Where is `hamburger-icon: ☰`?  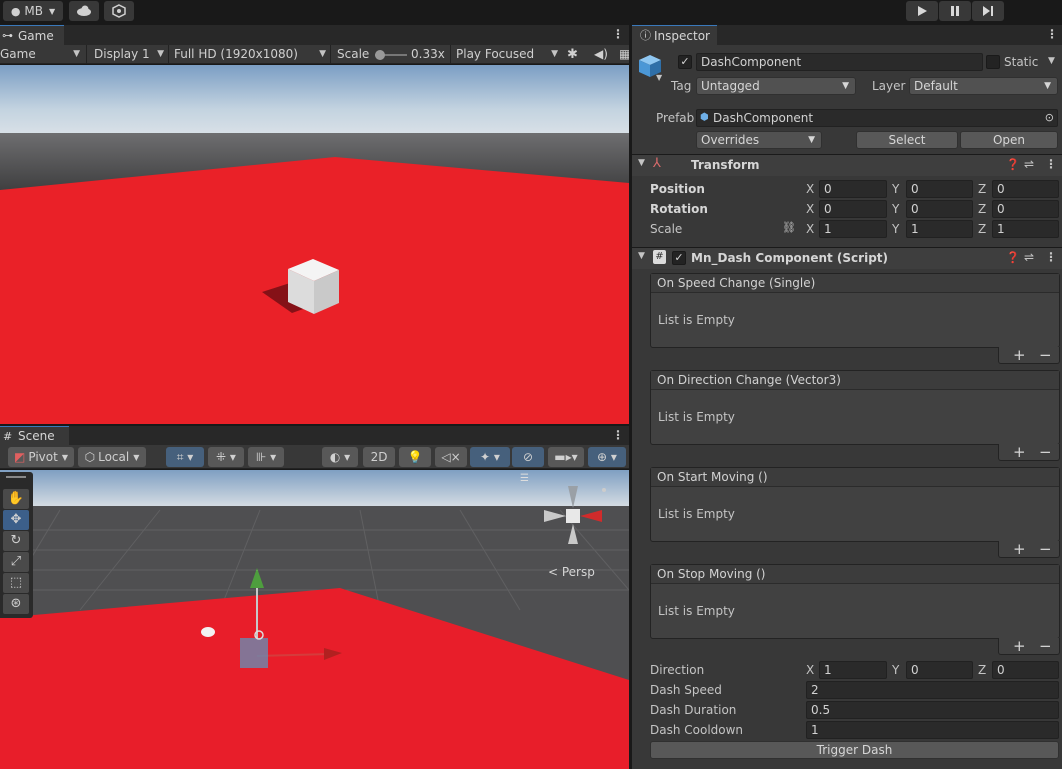 hamburger-icon: ☰ is located at coordinates (524, 478).